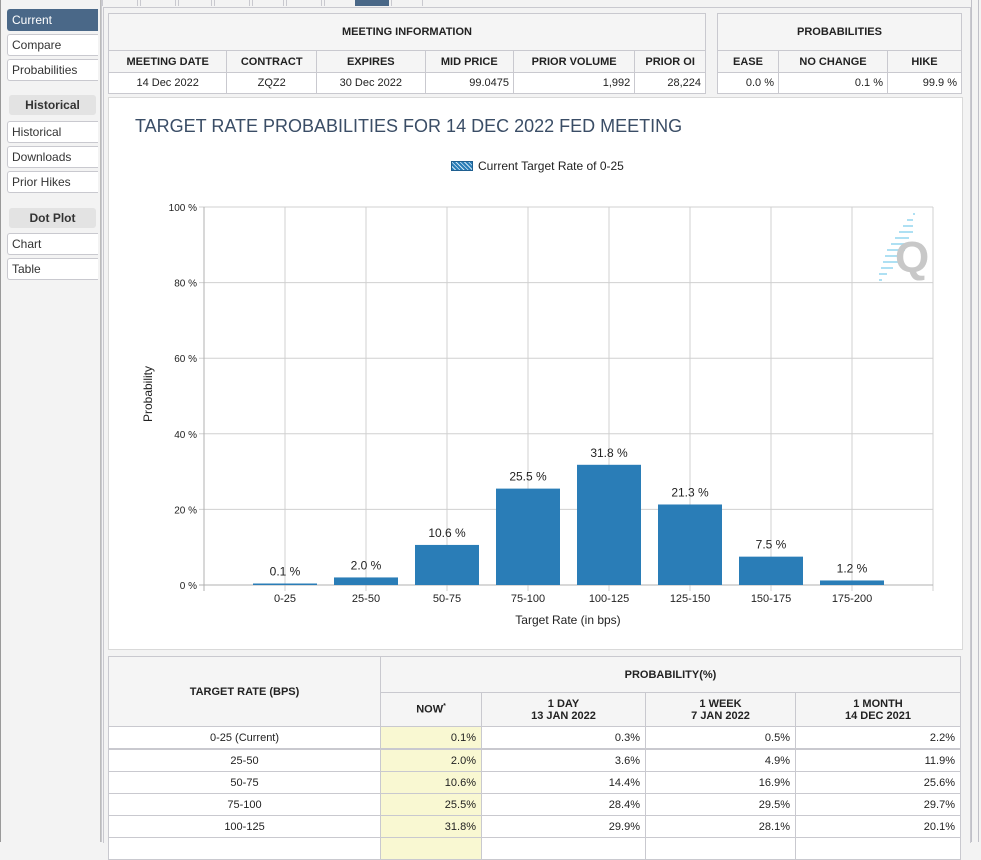  Describe the element at coordinates (833, 83) in the screenshot. I see `no-change-value: 0.1 %` at that location.